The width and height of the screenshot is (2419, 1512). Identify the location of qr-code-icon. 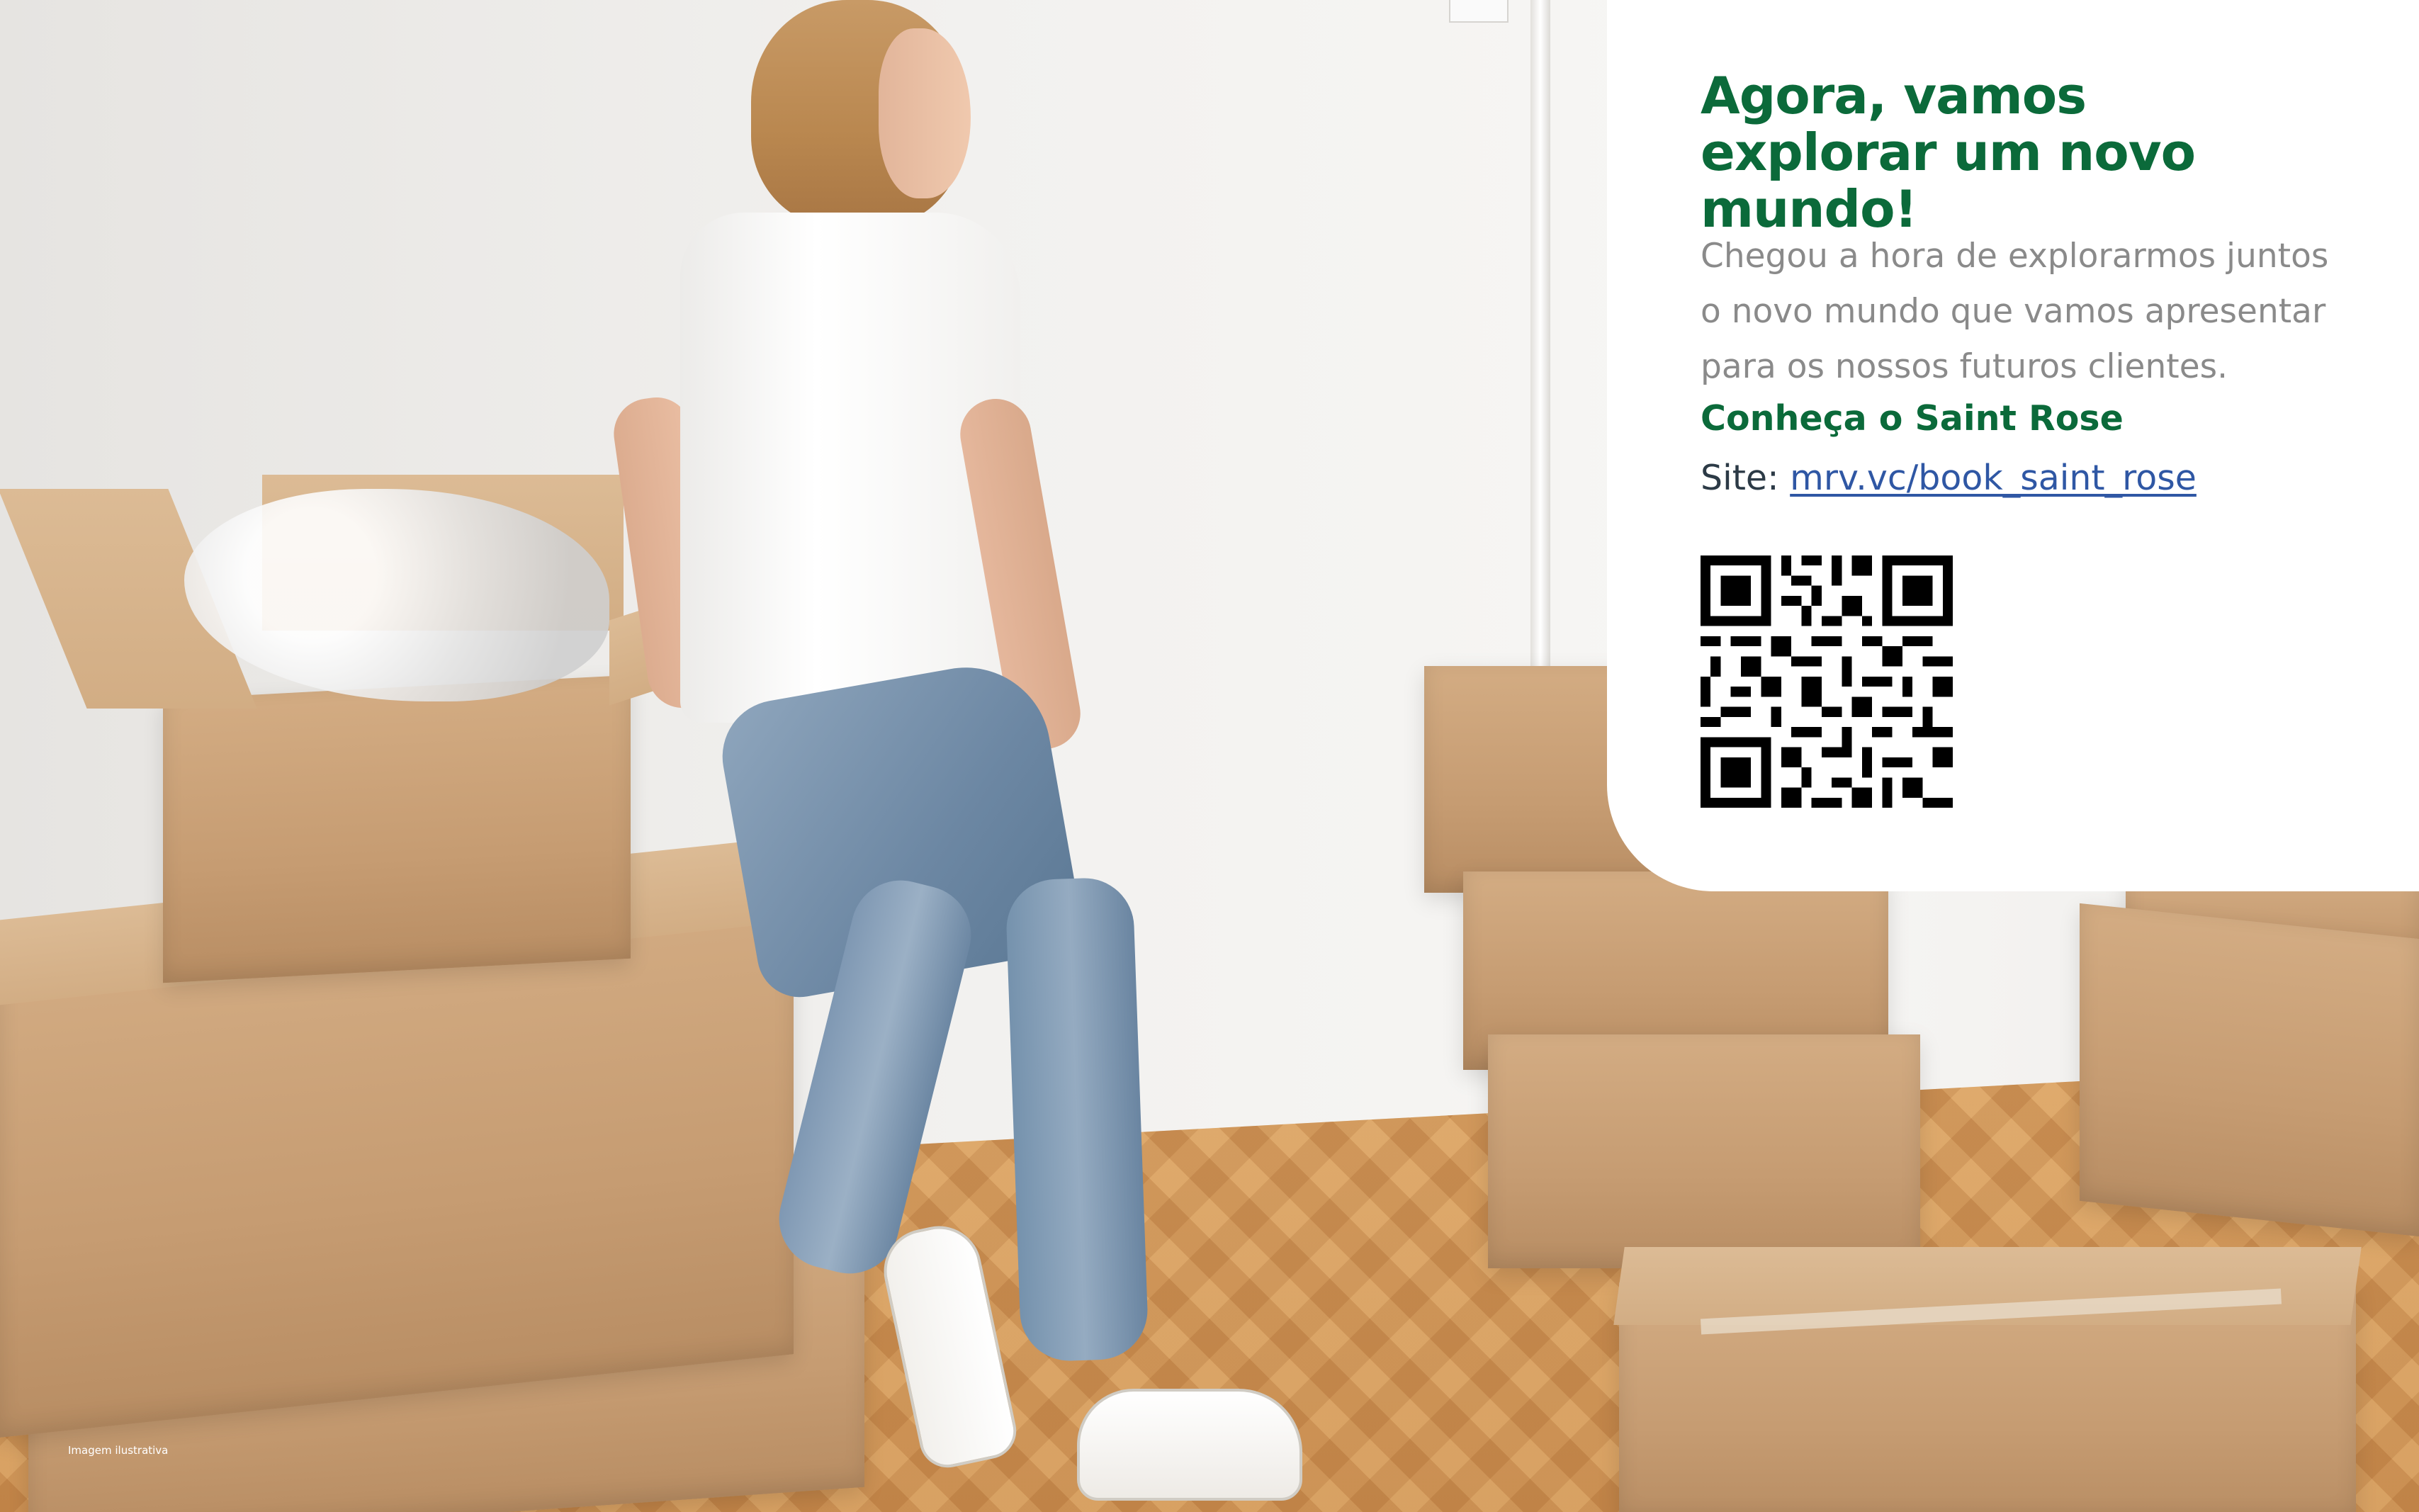
(1827, 681).